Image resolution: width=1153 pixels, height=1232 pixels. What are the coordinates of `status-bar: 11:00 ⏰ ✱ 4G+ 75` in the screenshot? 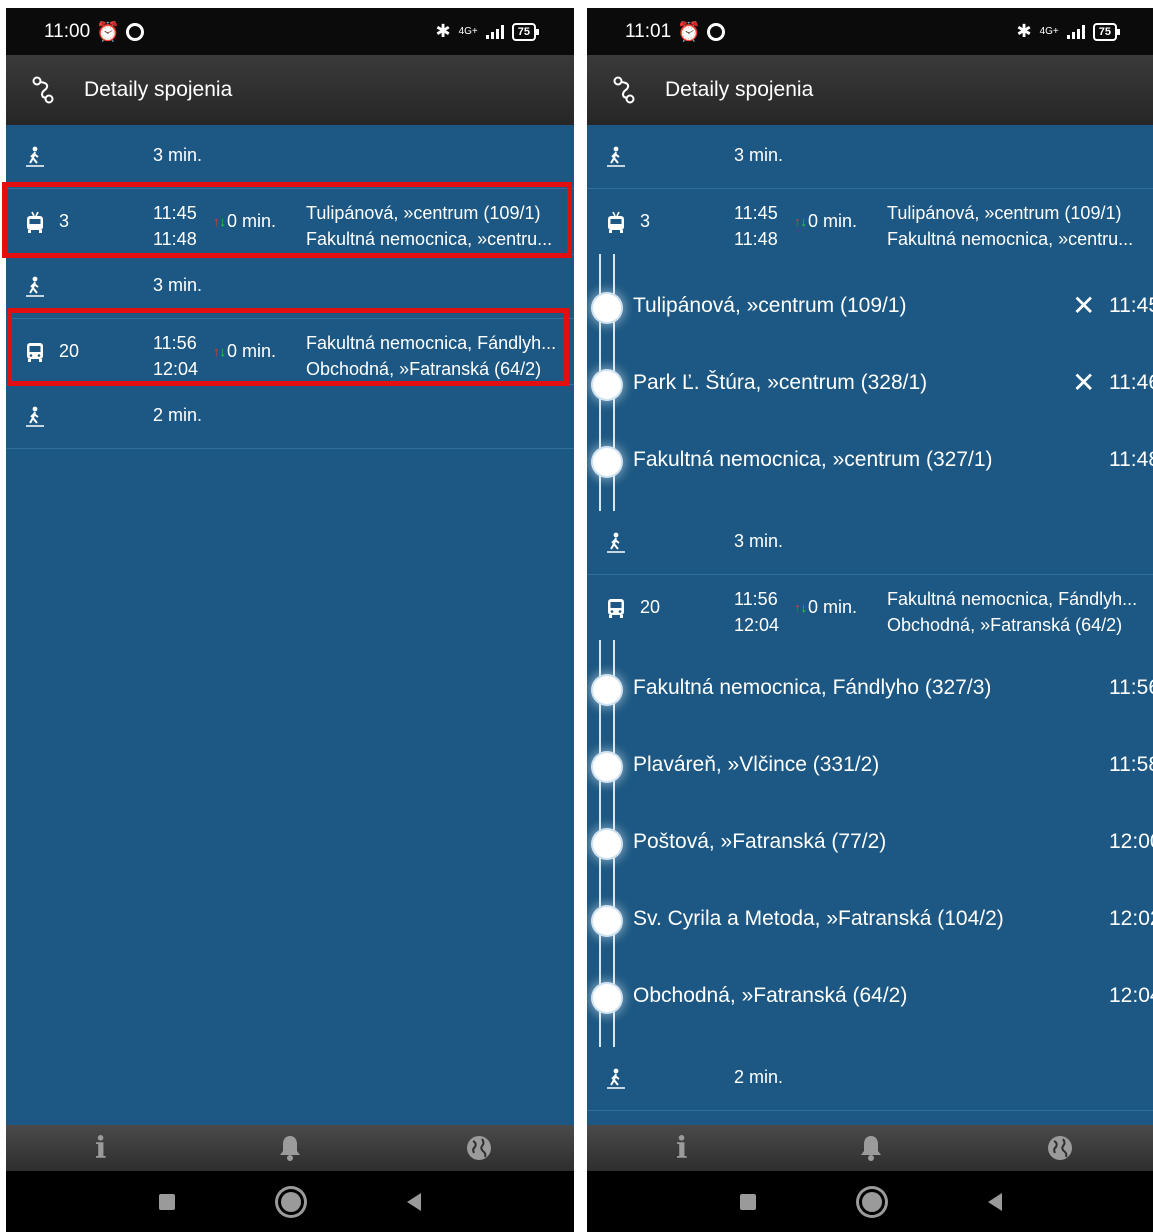 It's located at (290, 31).